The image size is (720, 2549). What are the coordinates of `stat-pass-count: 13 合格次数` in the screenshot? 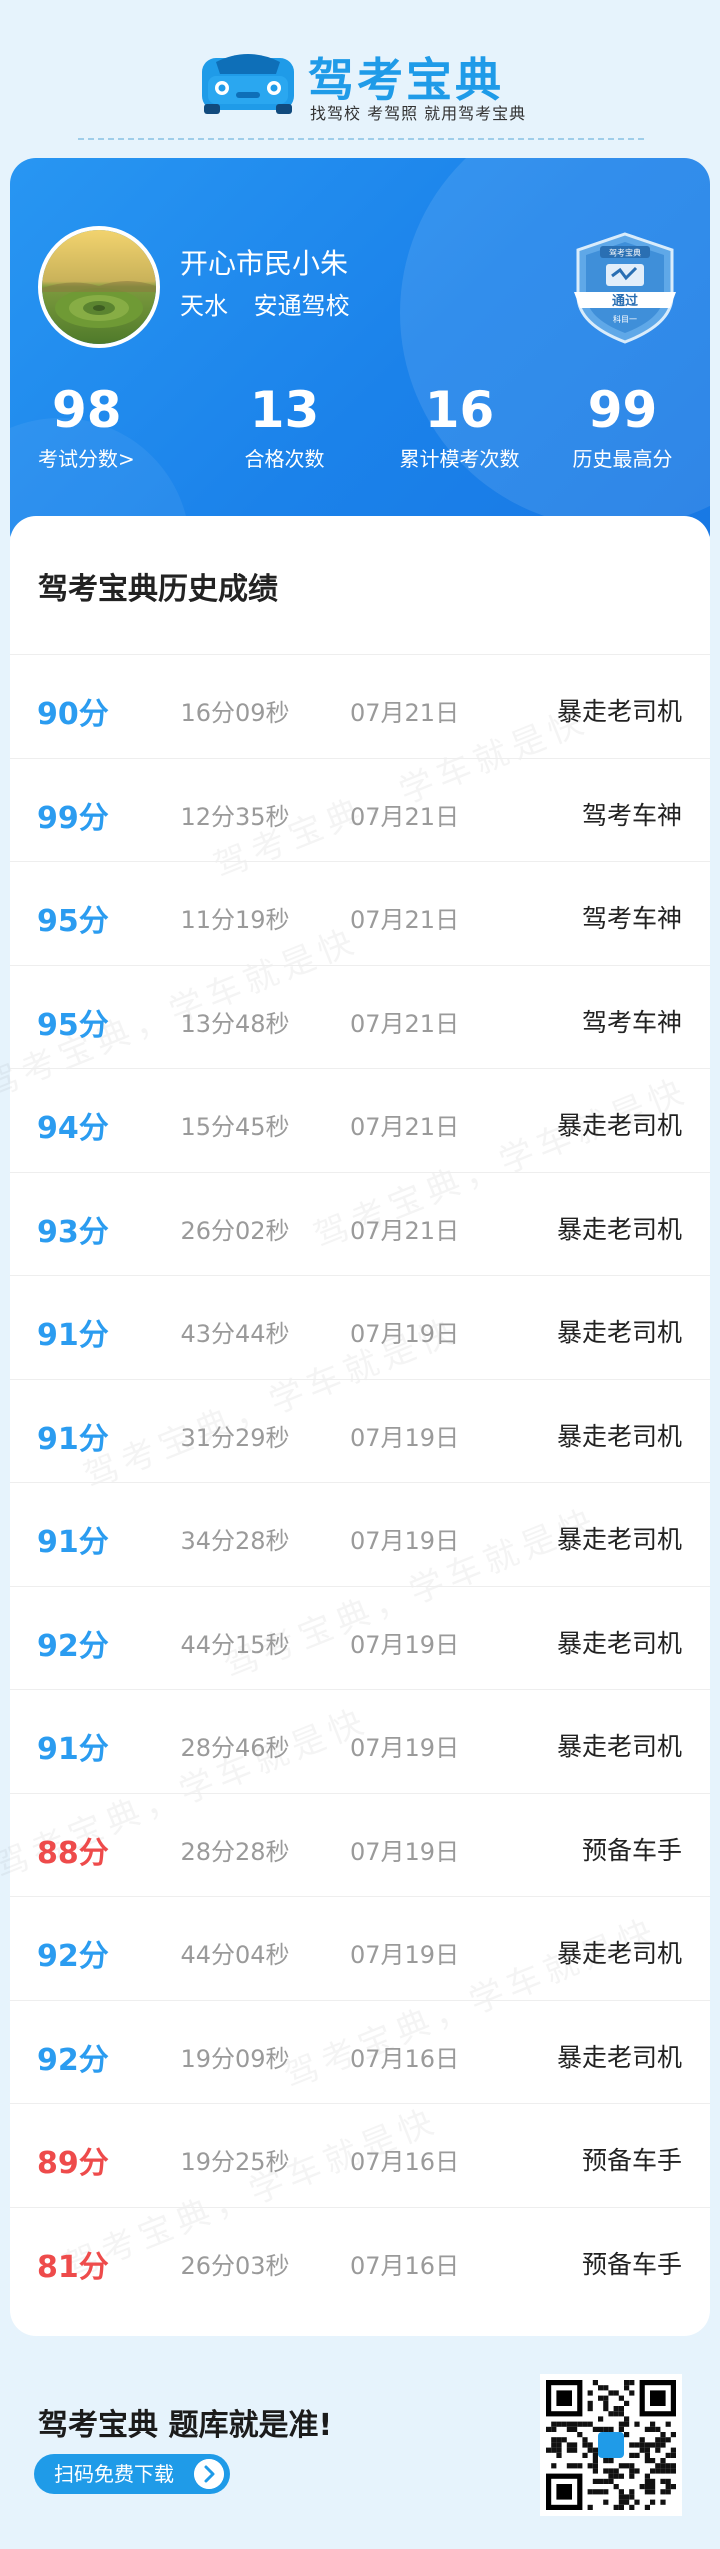 It's located at (284, 427).